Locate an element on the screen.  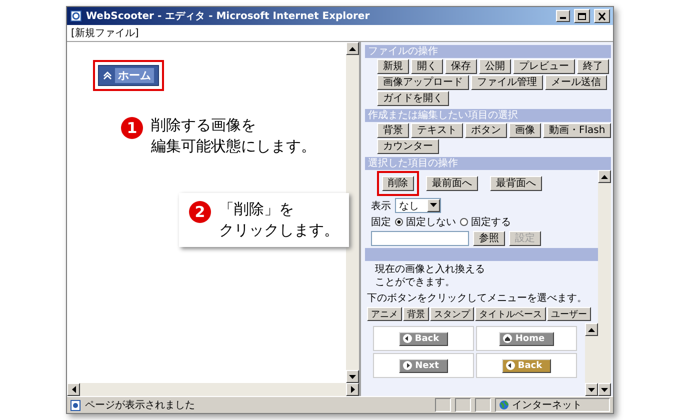
section-header: 作成または編集したい項目の選択 is located at coordinates (488, 115).